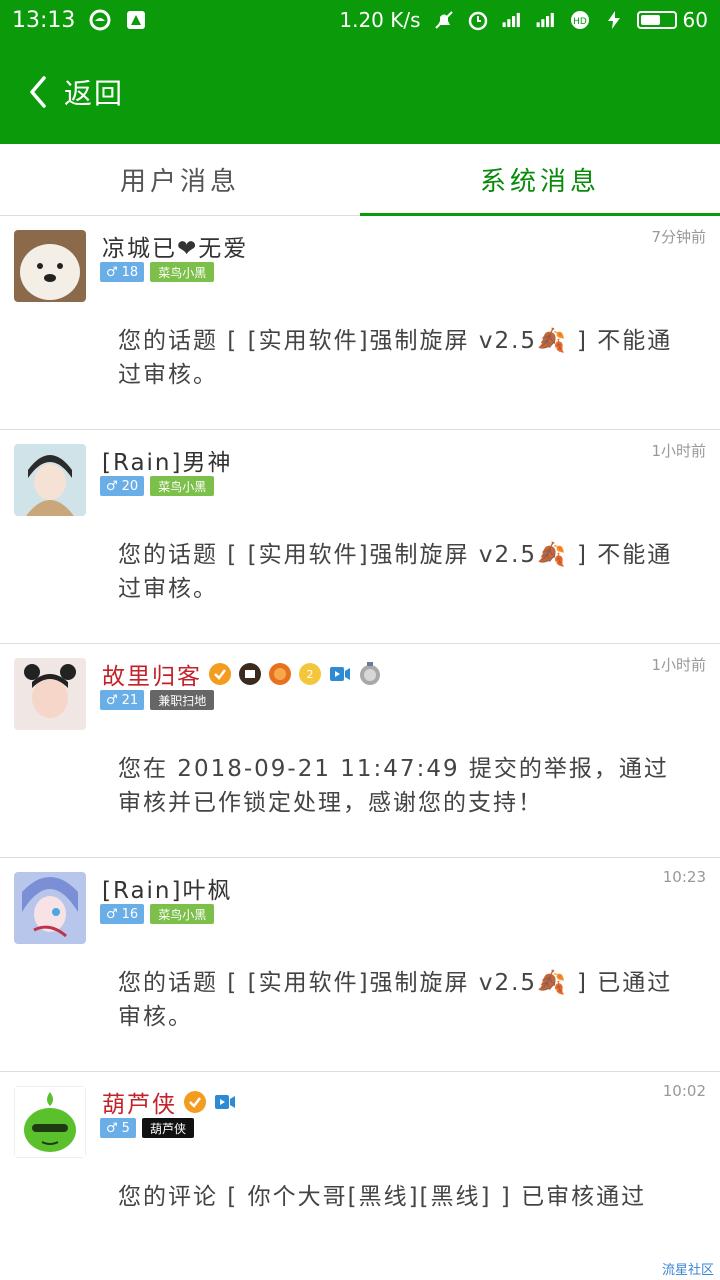 The height and width of the screenshot is (1280, 720). I want to click on user-level: 18, so click(130, 272).